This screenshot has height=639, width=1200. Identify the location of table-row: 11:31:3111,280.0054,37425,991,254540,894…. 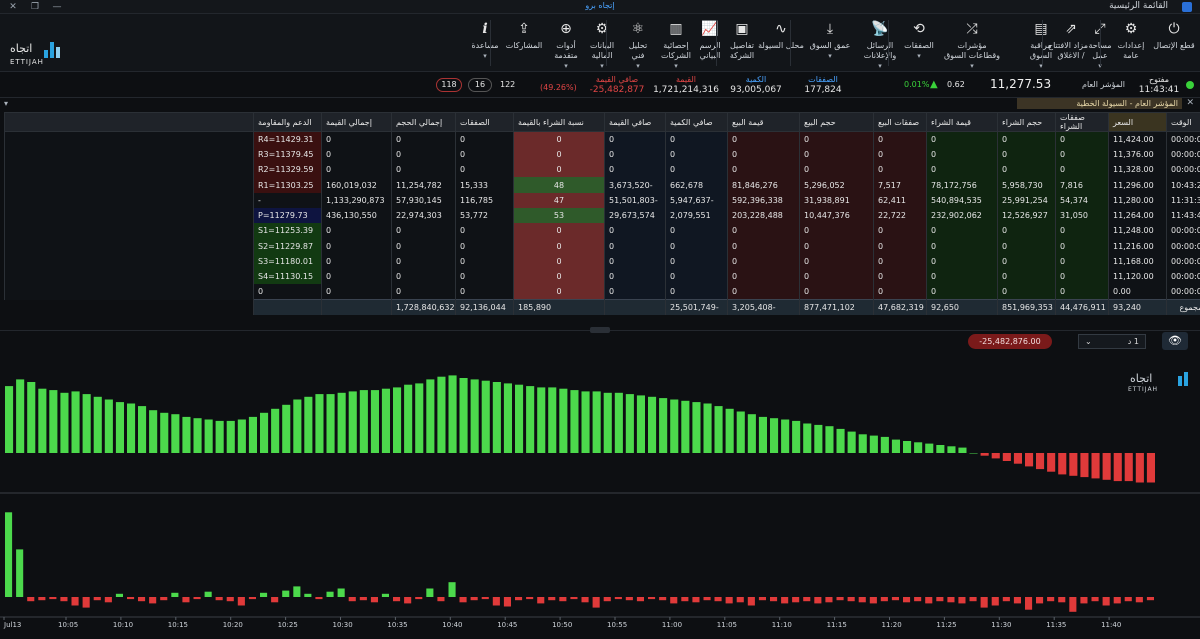
(602, 200).